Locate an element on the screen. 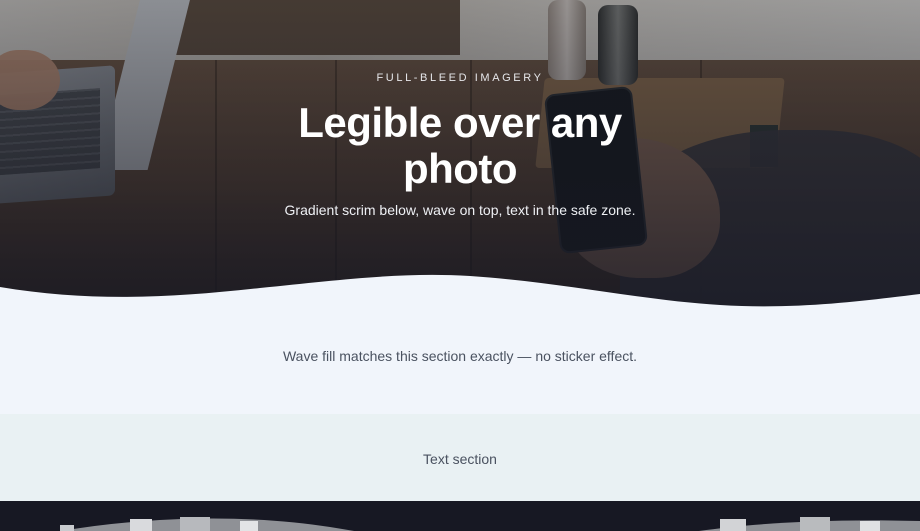 This screenshot has width=920, height=531. city-skyline-photo is located at coordinates (490, 524).